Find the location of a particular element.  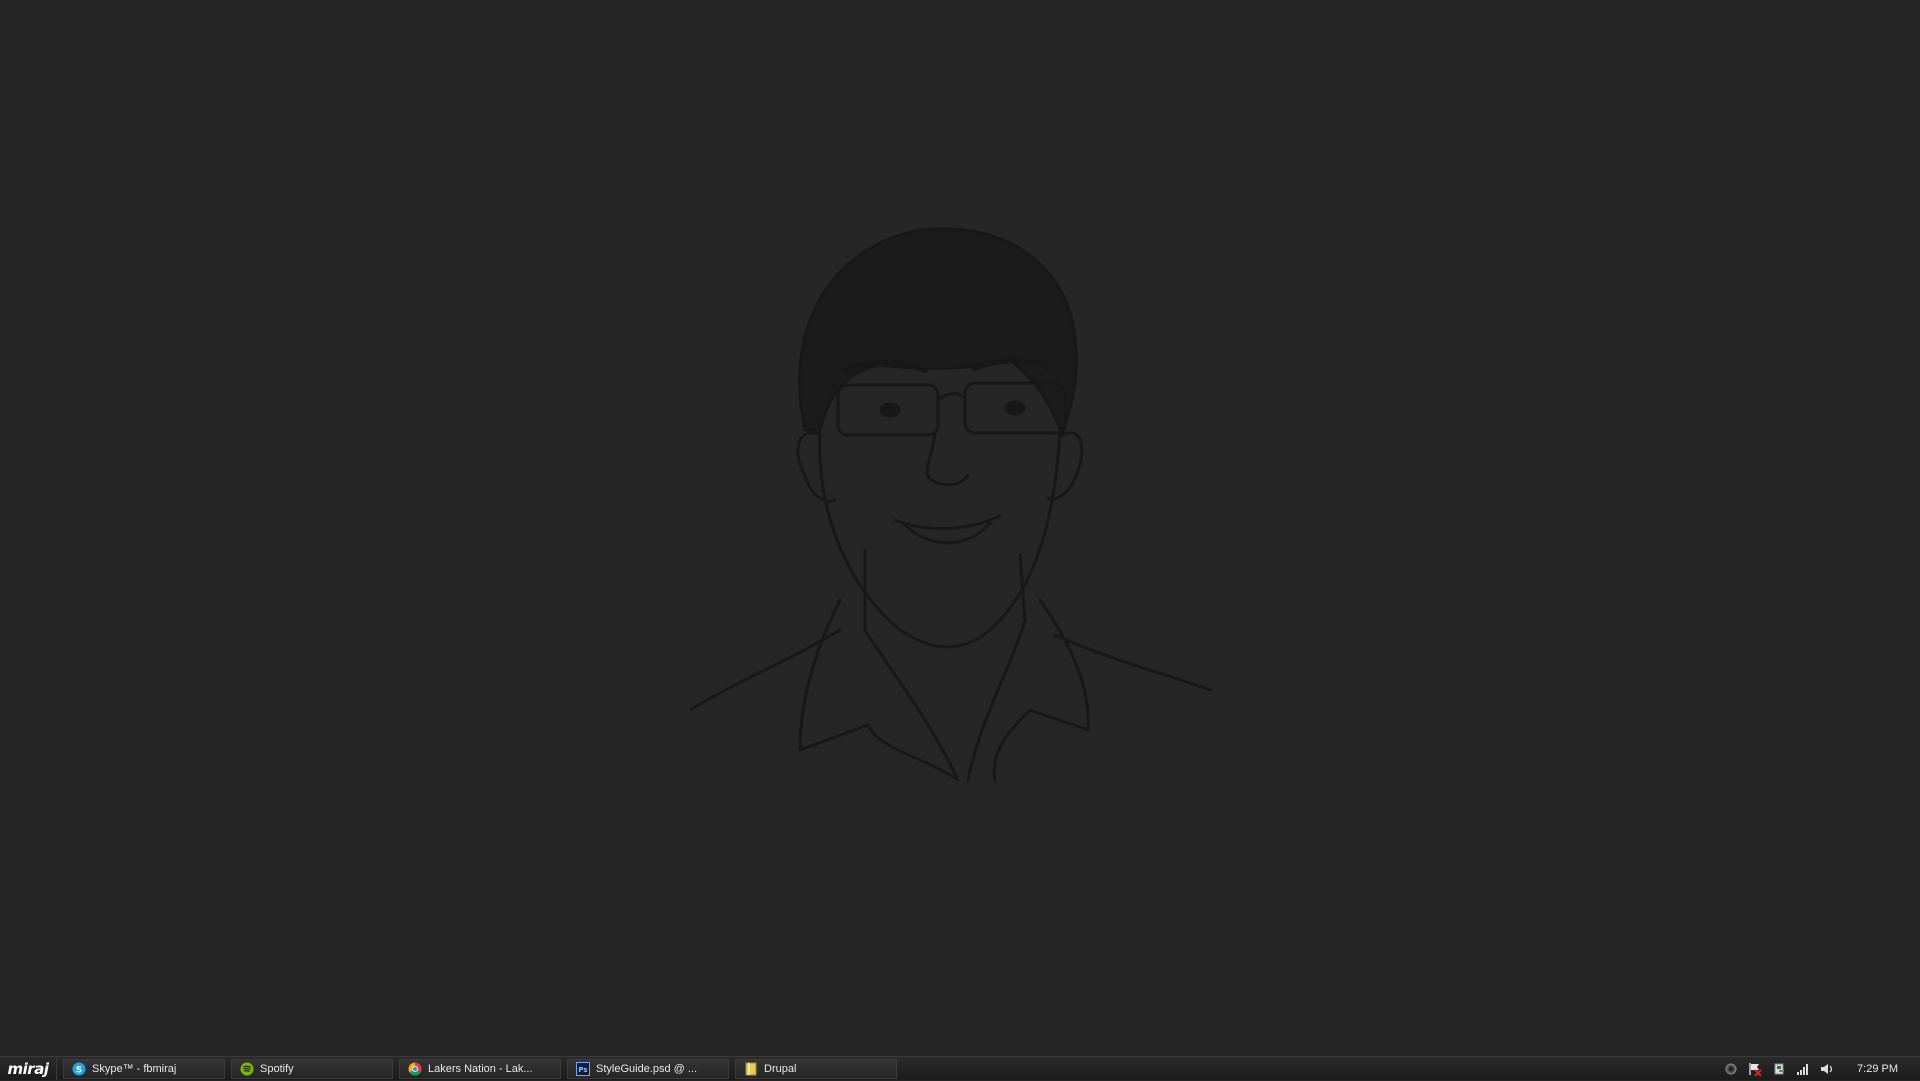

safely-remove-icon is located at coordinates (1779, 1069).